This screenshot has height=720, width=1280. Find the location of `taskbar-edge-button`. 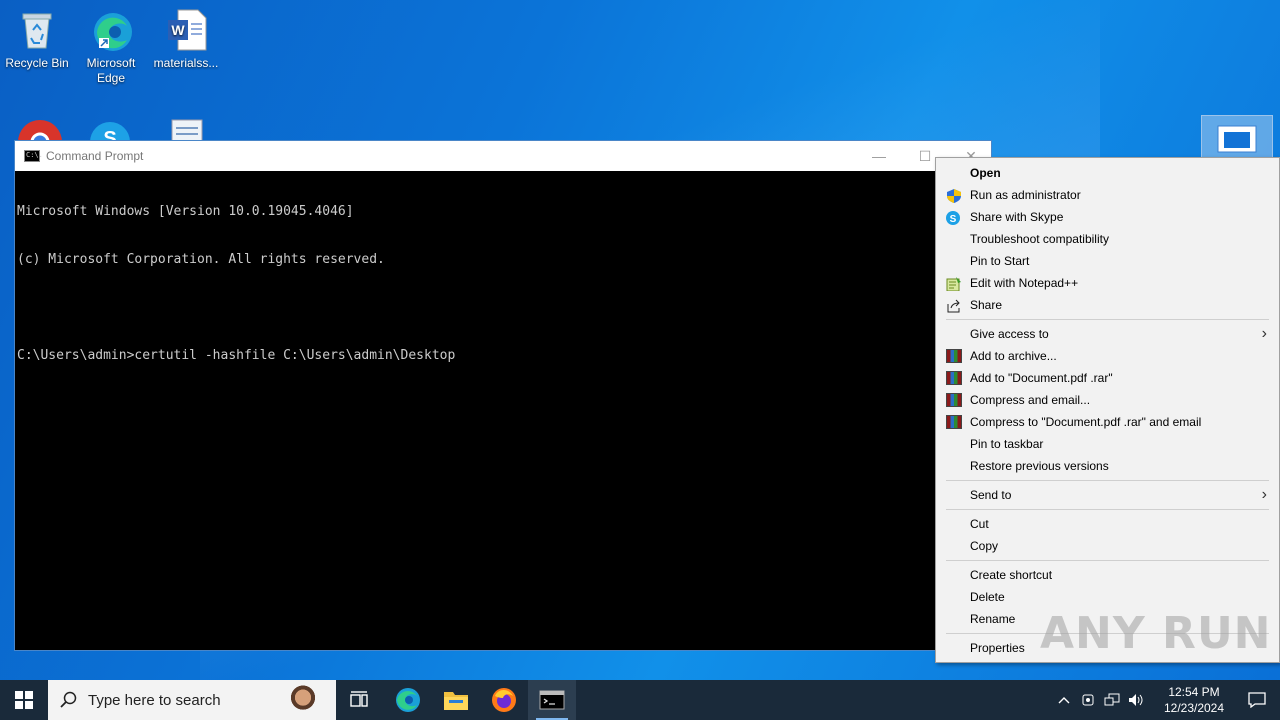

taskbar-edge-button is located at coordinates (408, 700).